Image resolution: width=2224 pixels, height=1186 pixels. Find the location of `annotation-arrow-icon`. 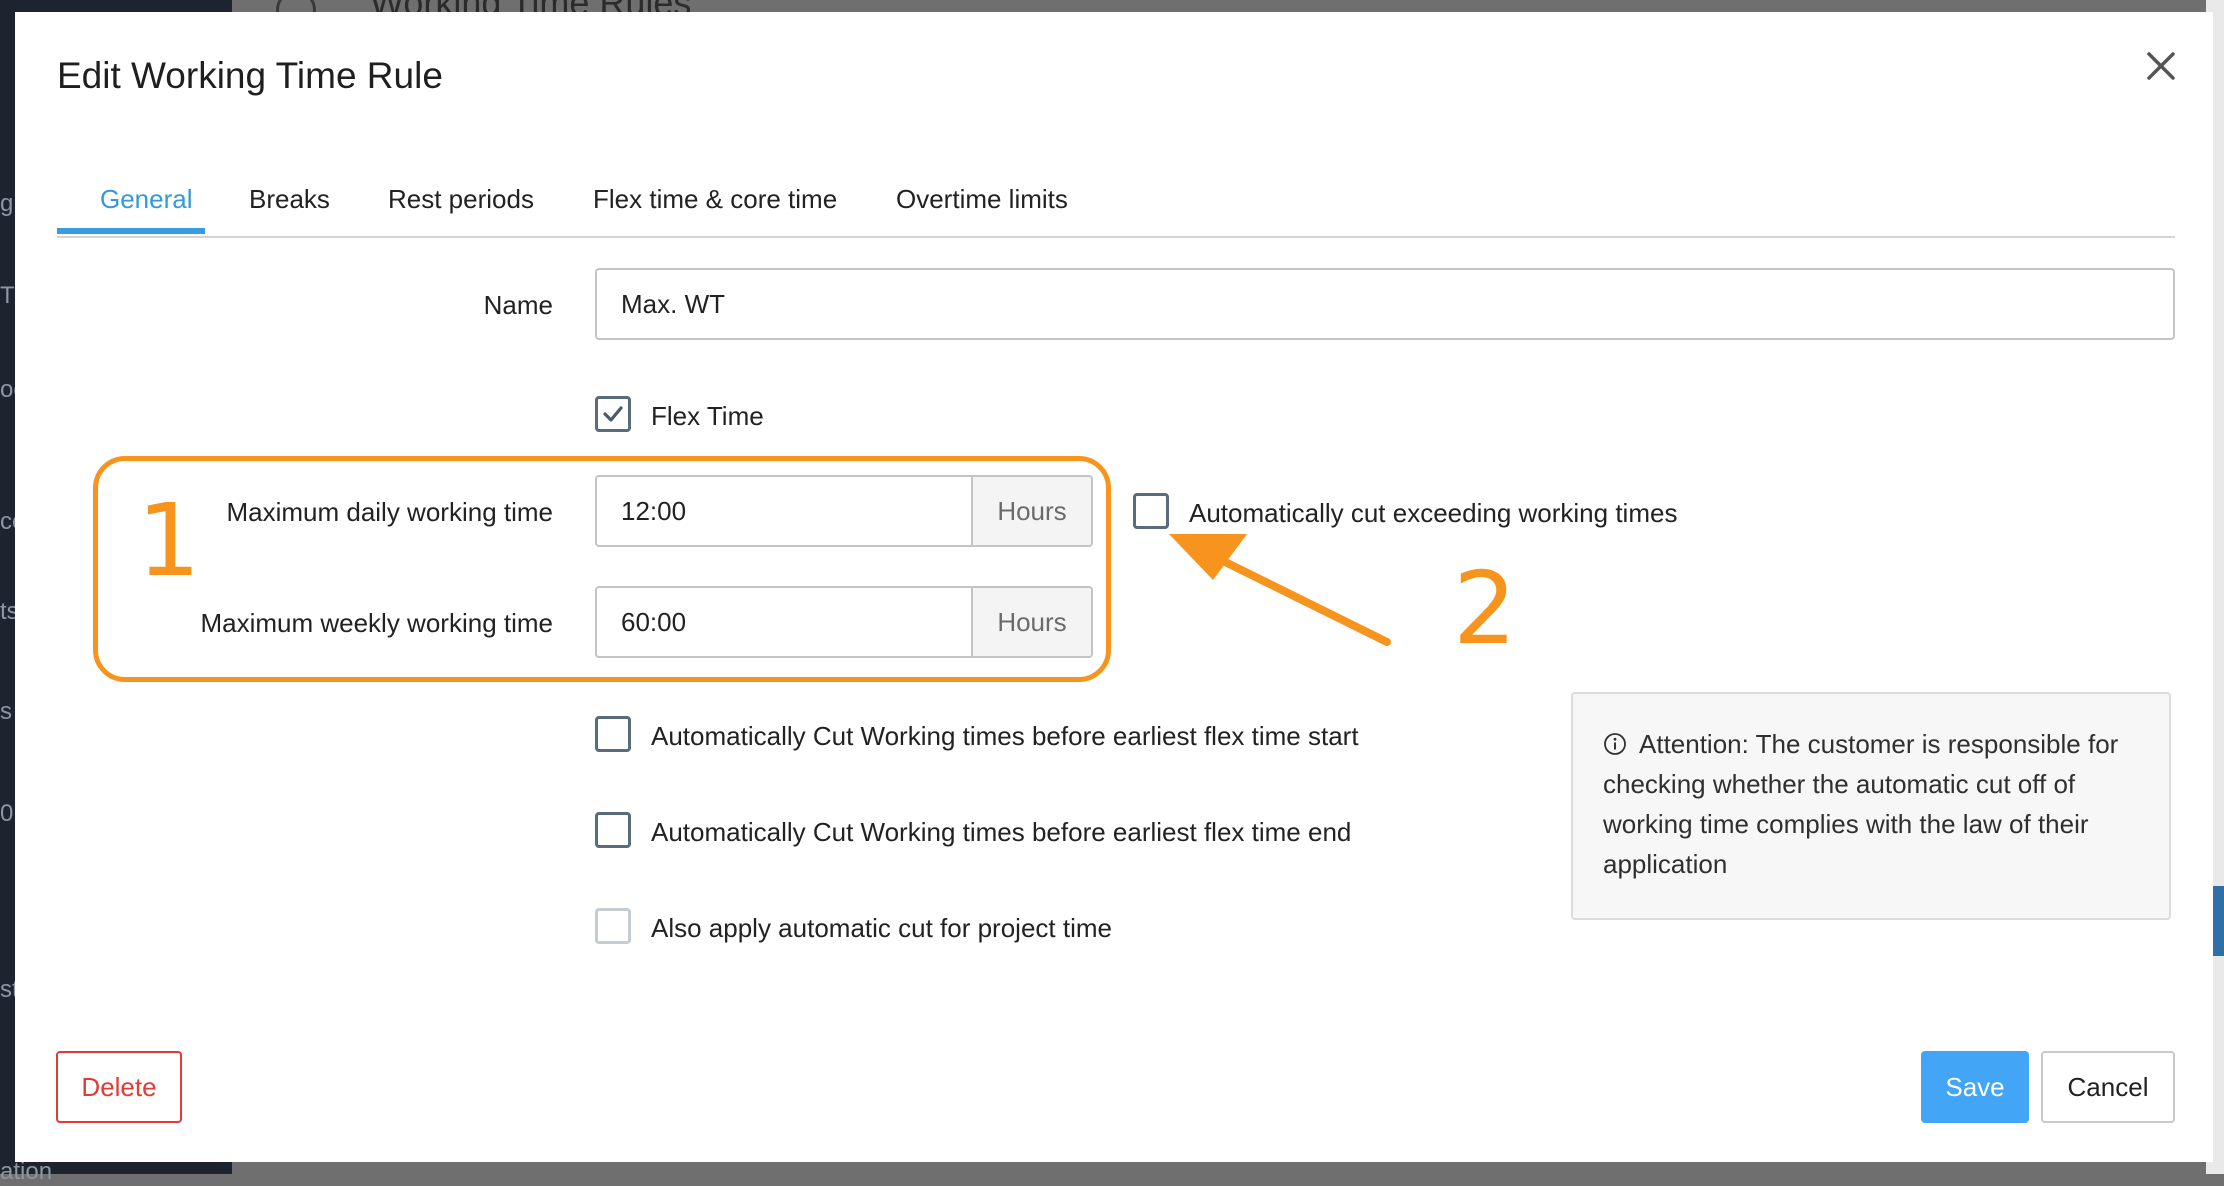

annotation-arrow-icon is located at coordinates (1280, 590).